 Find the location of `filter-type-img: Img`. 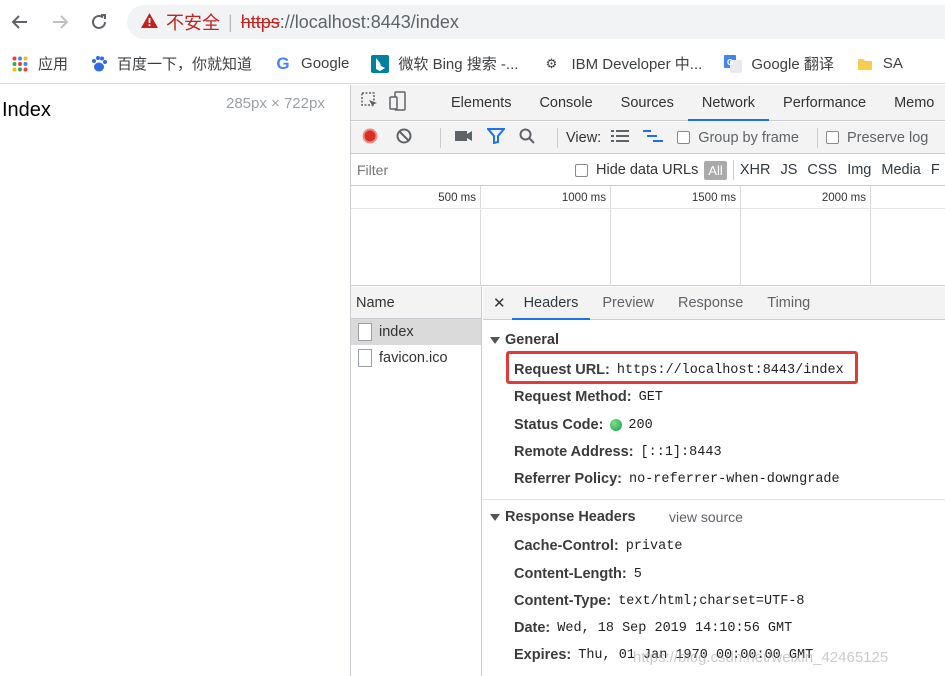

filter-type-img: Img is located at coordinates (859, 170).